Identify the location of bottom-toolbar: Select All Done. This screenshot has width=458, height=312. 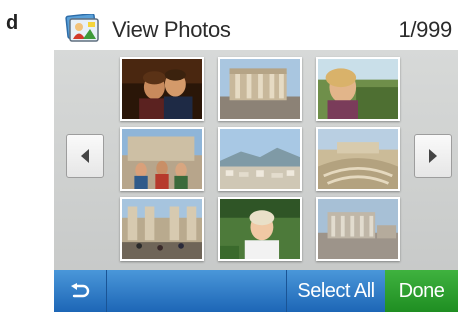
(256, 291).